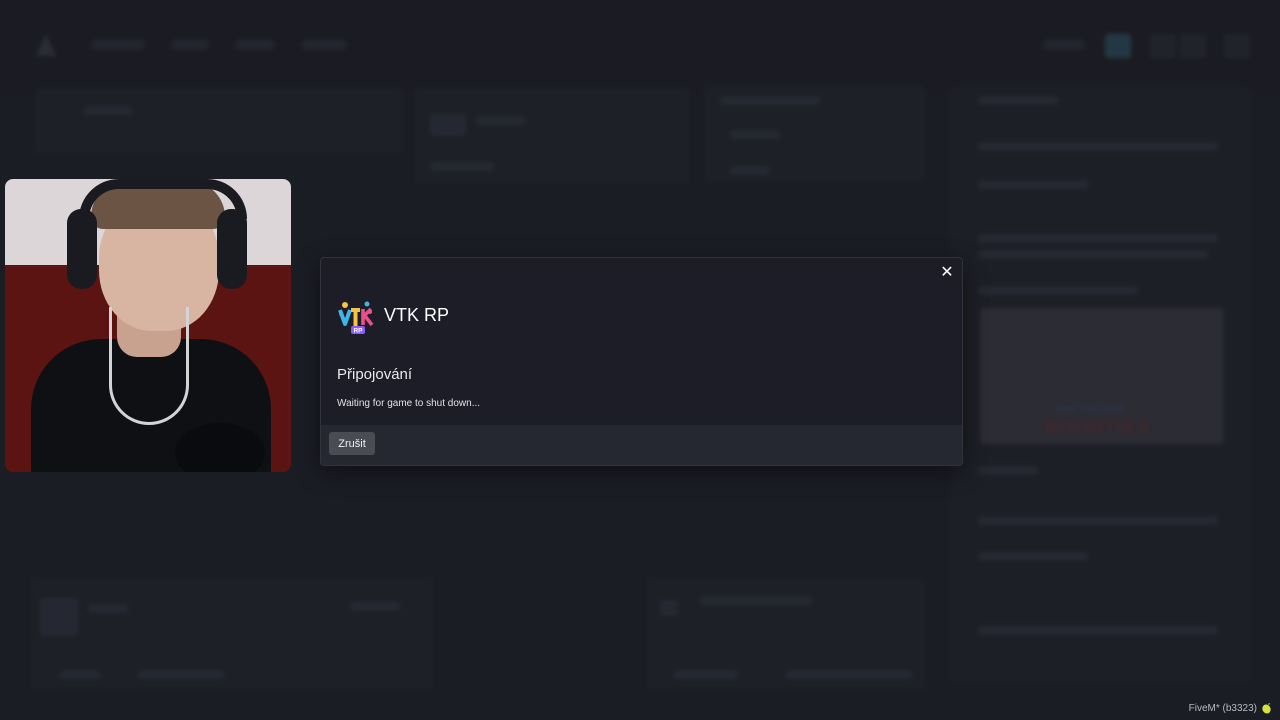 Image resolution: width=1280 pixels, height=720 pixels. What do you see at coordinates (358, 331) in the screenshot?
I see `logo-subtext: RP` at bounding box center [358, 331].